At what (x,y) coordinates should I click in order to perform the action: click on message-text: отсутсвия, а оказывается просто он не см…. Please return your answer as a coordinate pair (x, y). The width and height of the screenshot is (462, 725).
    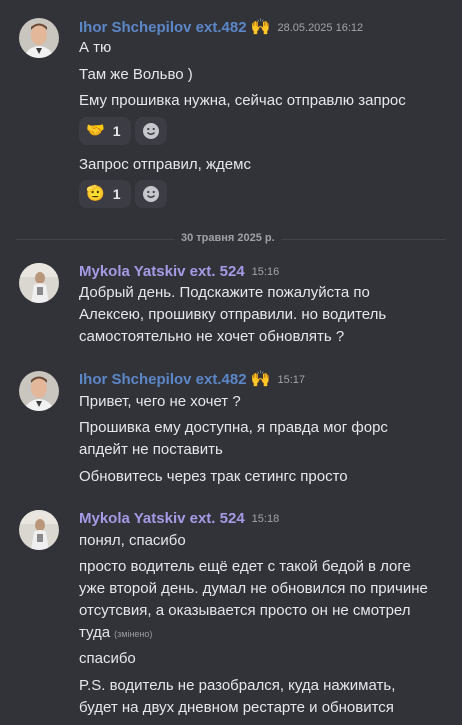
    Looking at the image, I should click on (245, 610).